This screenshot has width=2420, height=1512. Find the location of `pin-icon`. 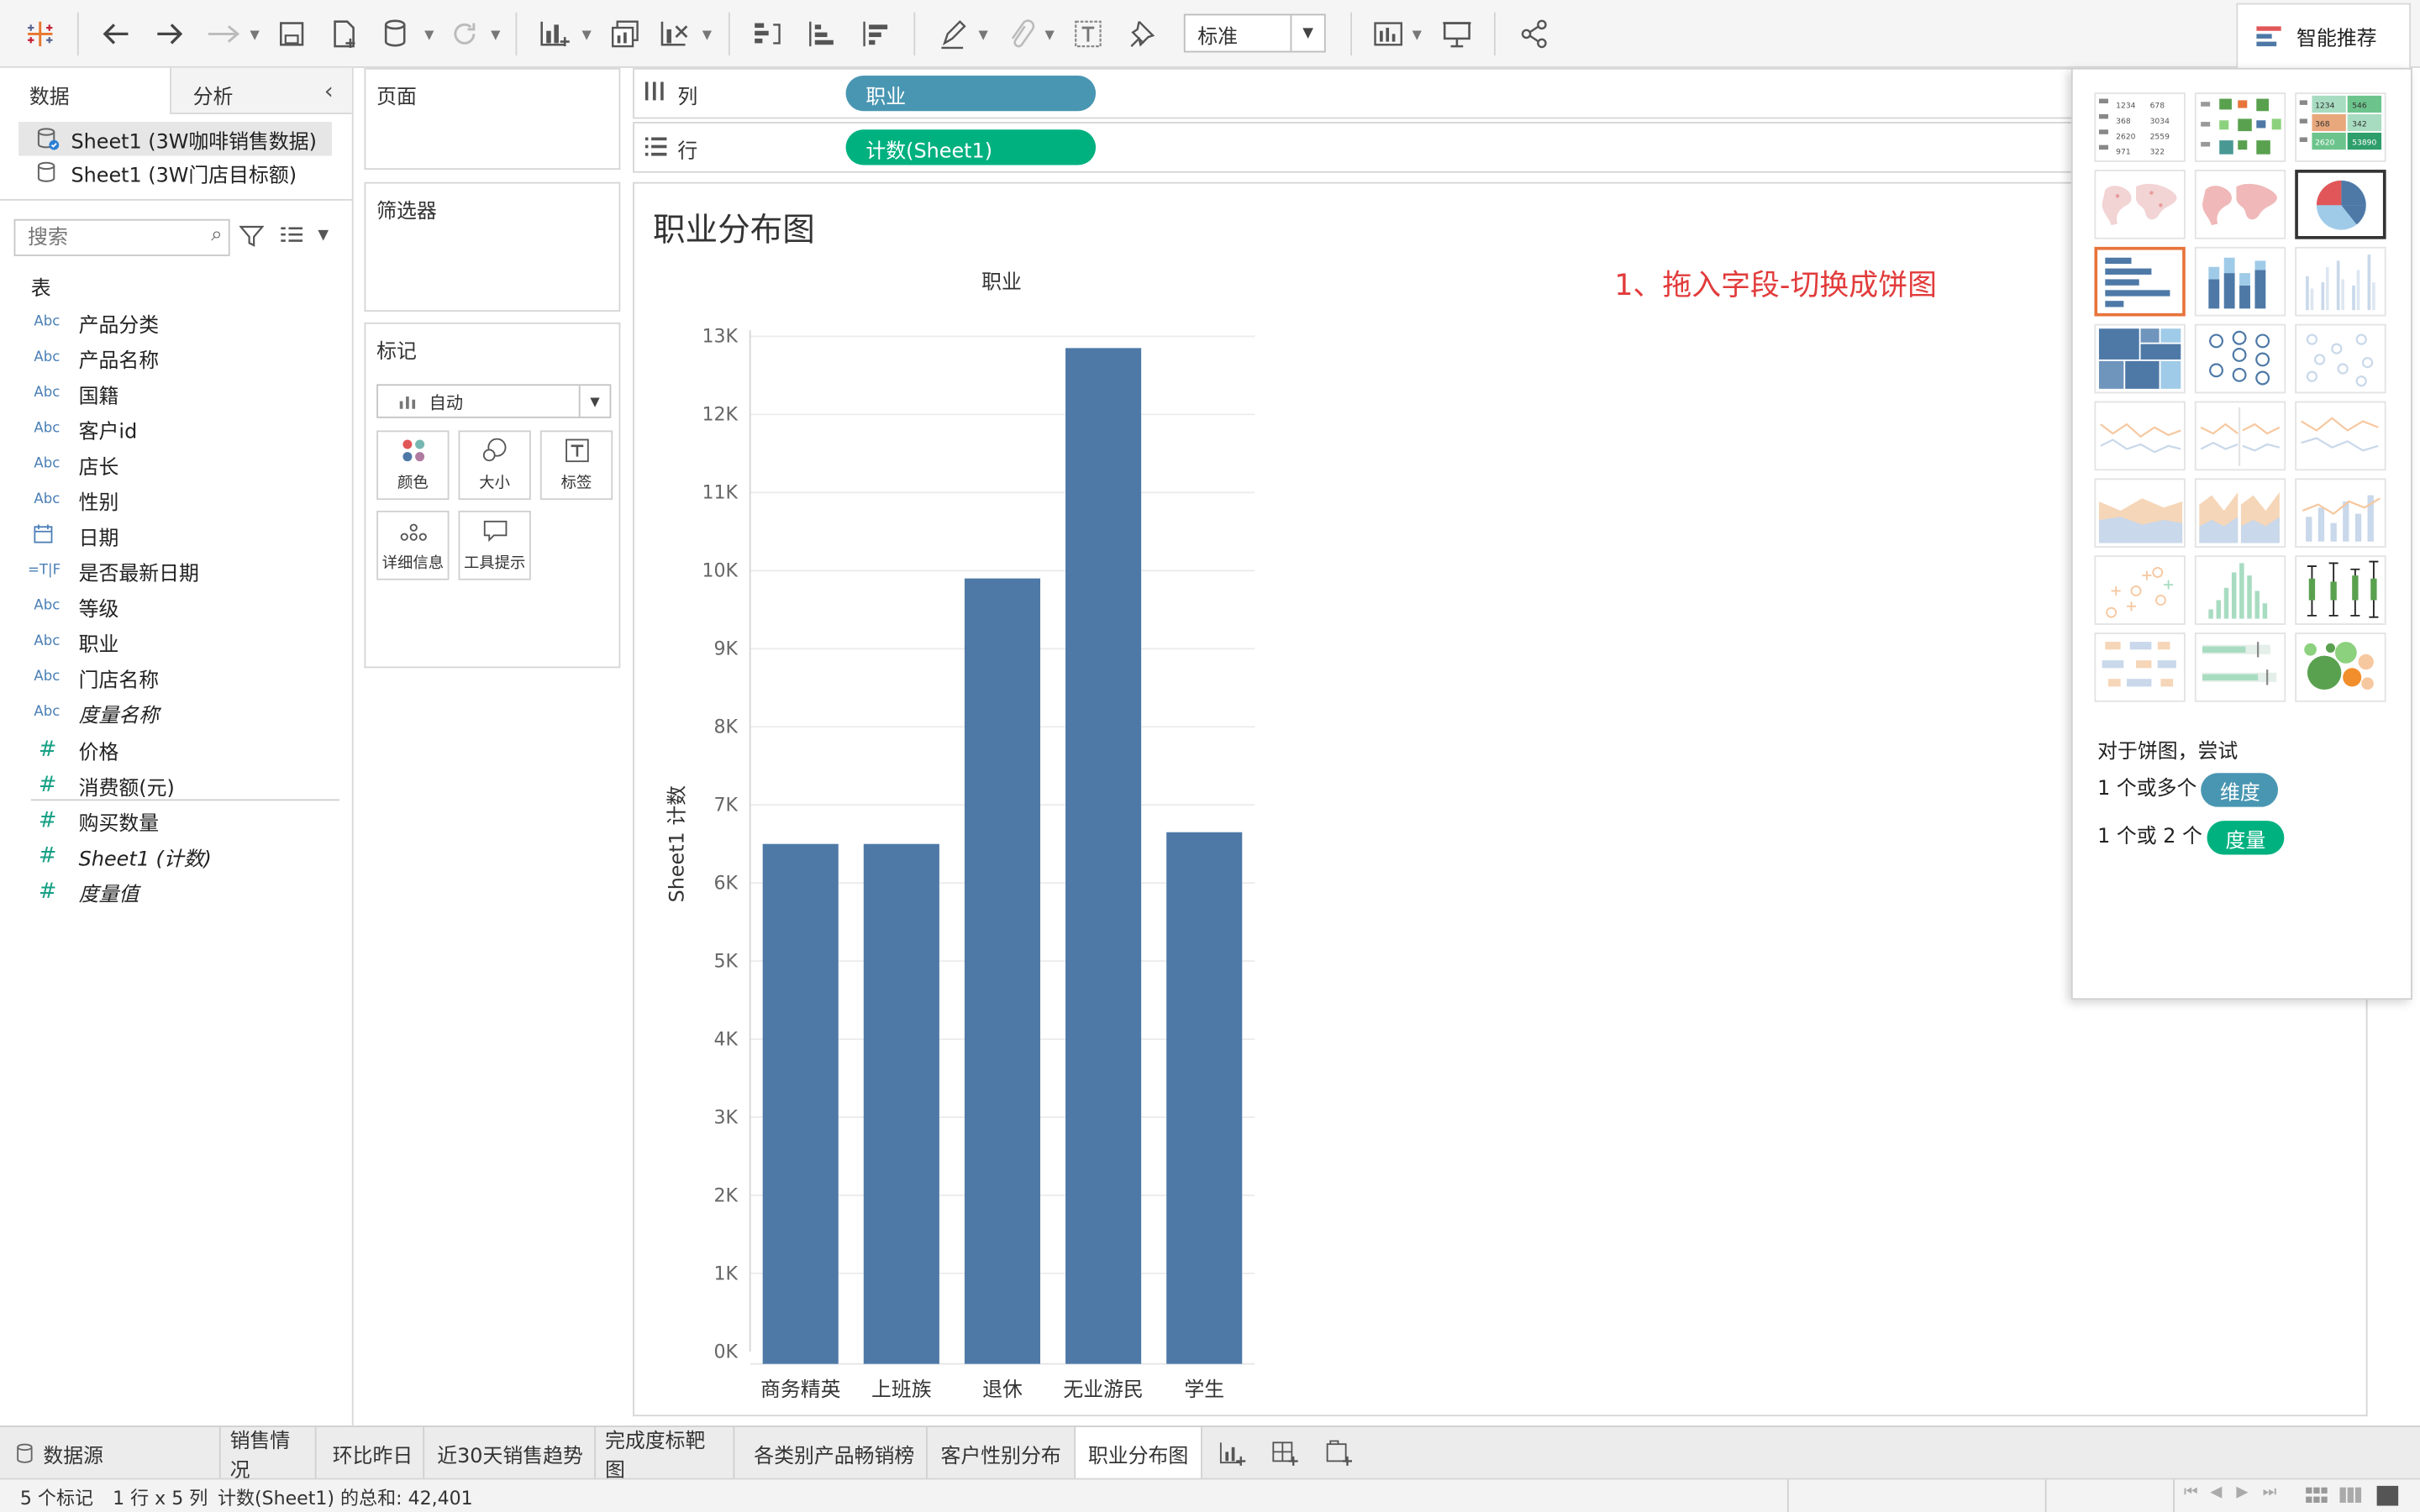

pin-icon is located at coordinates (1142, 34).